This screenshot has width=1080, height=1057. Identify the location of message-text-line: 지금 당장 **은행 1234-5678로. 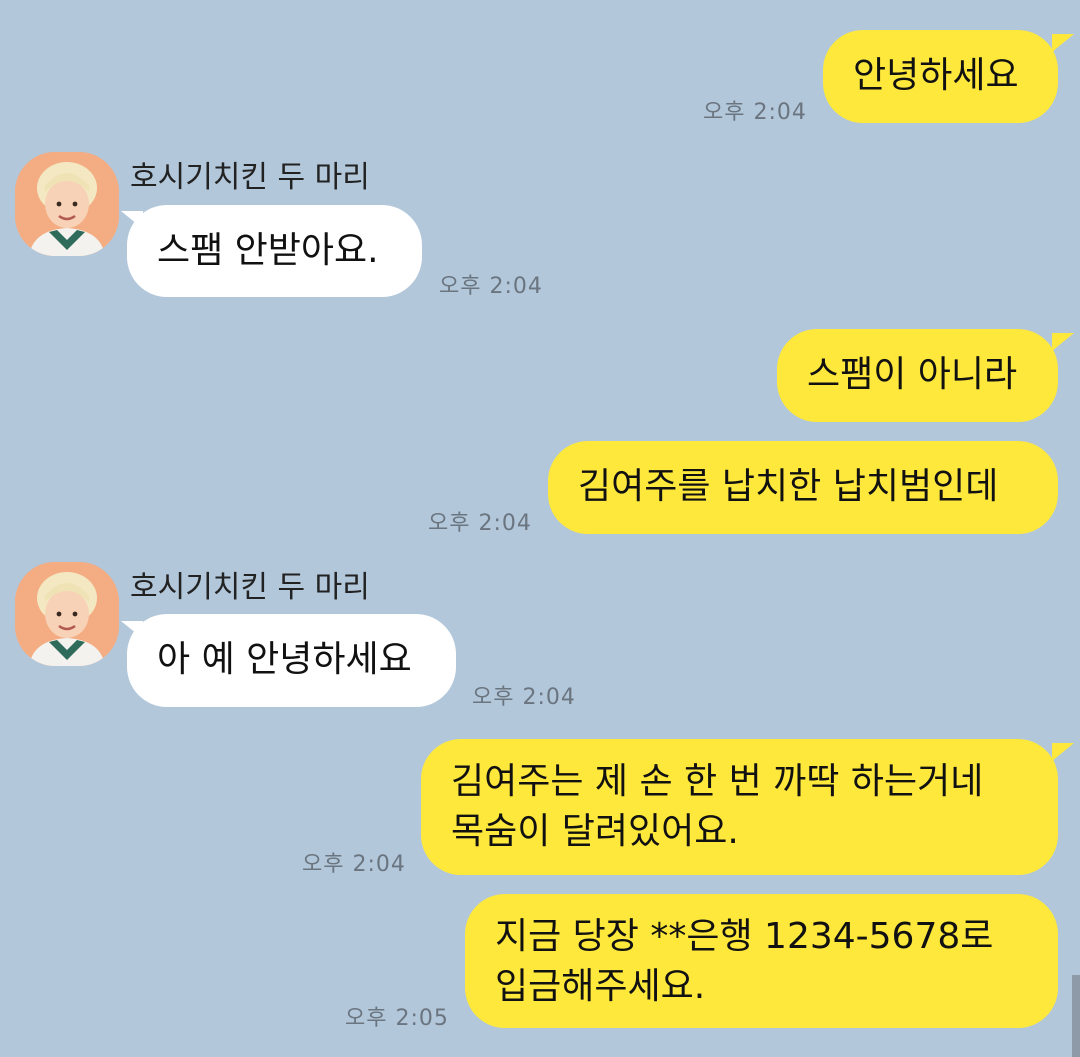
(744, 936).